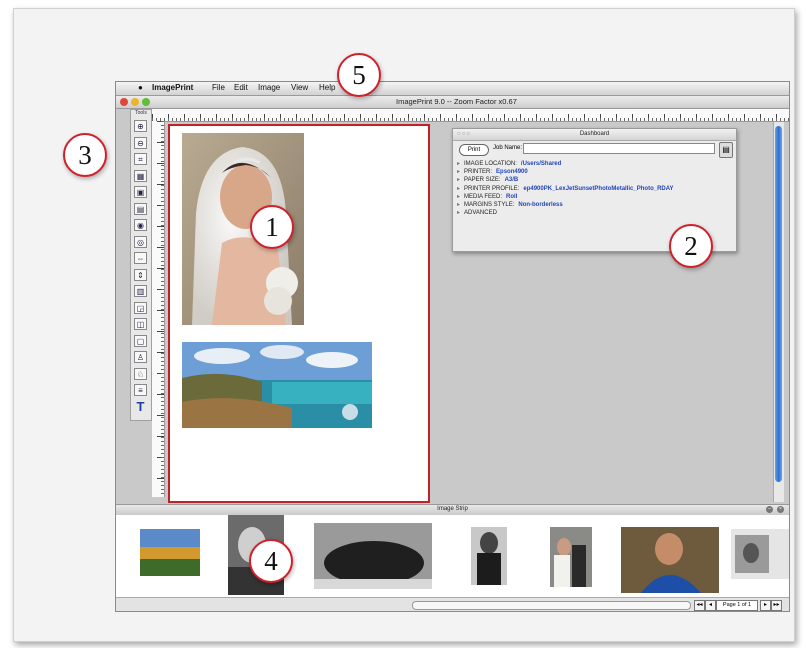 The height and width of the screenshot is (648, 806). What do you see at coordinates (474, 150) in the screenshot?
I see `print-button: Print` at bounding box center [474, 150].